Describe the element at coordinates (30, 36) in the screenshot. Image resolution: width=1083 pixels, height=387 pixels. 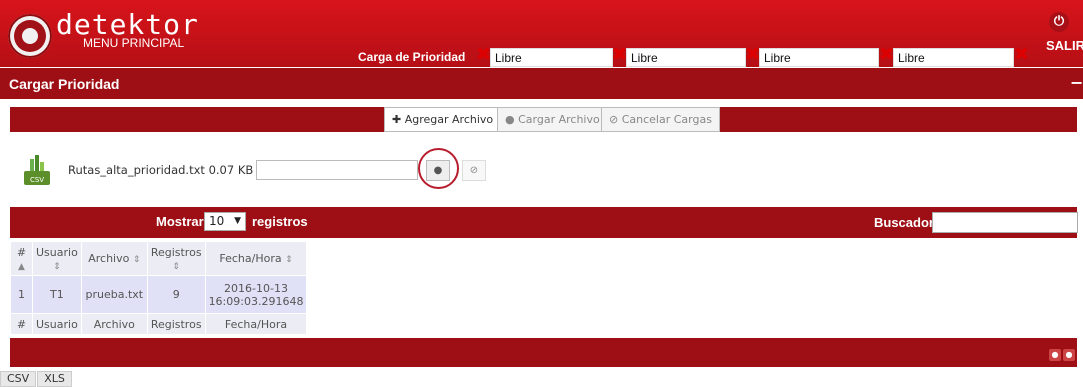
I see `logo-icon` at that location.